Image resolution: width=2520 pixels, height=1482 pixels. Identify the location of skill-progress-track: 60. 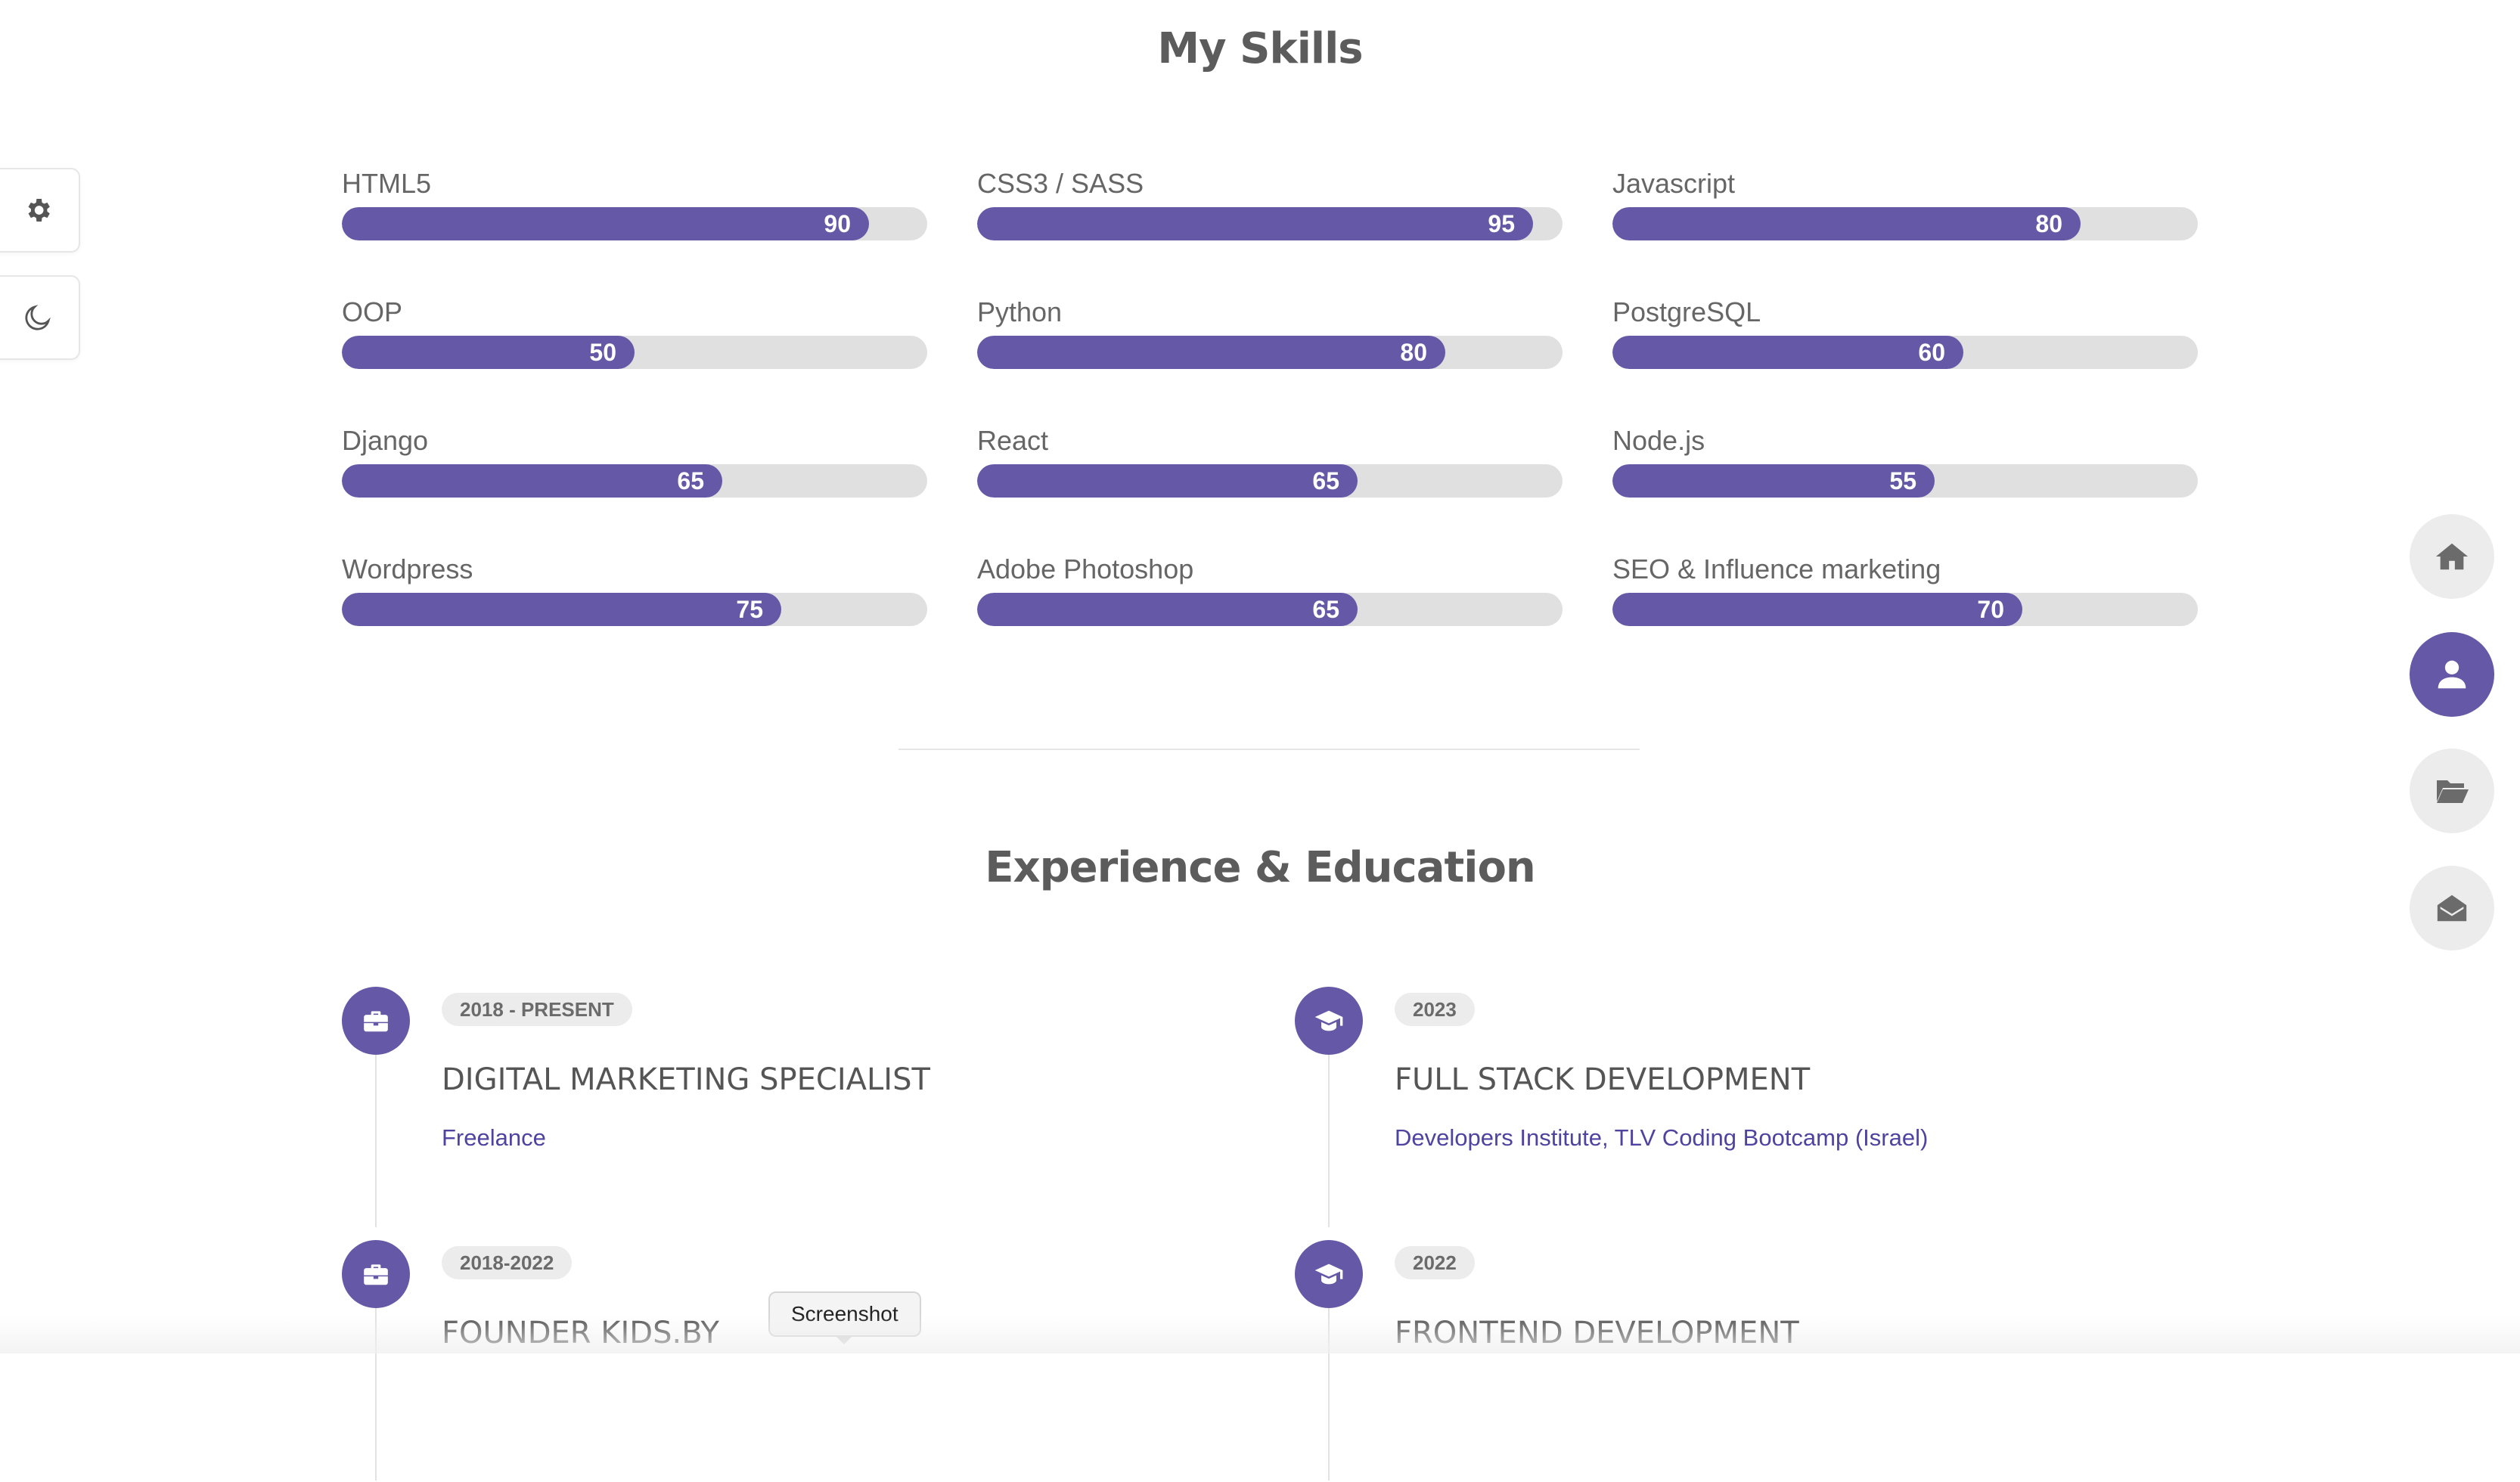
(1905, 352).